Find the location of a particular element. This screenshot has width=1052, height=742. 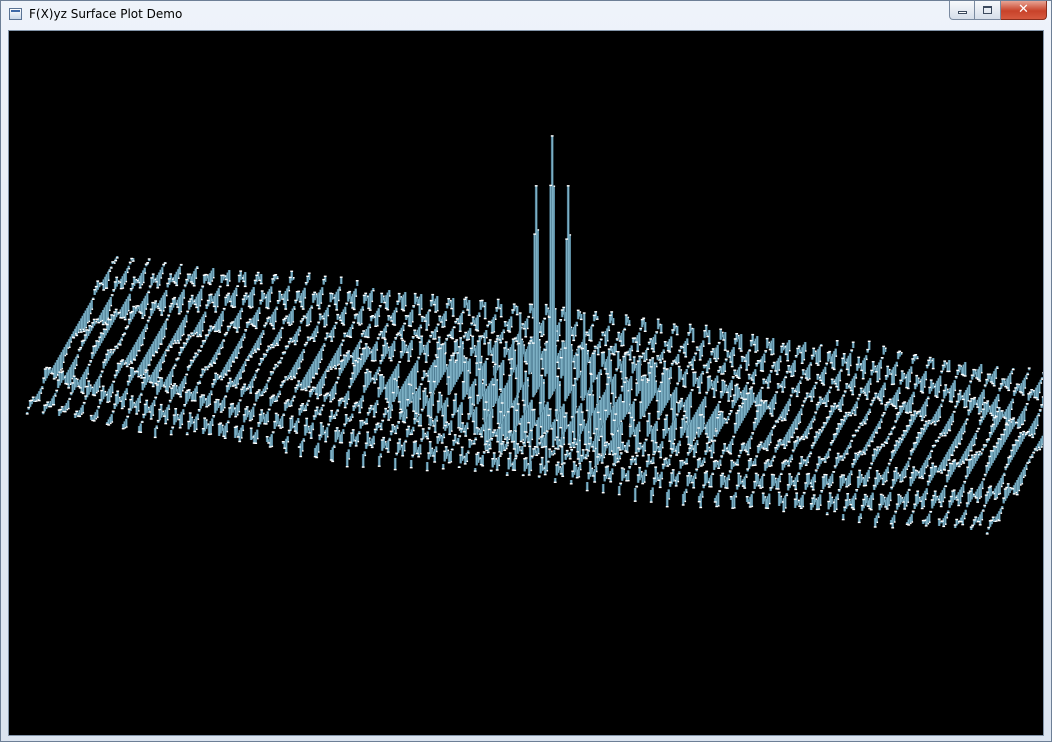

title-bar: F(X)yz Surface Plot Demo ✕ is located at coordinates (526, 15).